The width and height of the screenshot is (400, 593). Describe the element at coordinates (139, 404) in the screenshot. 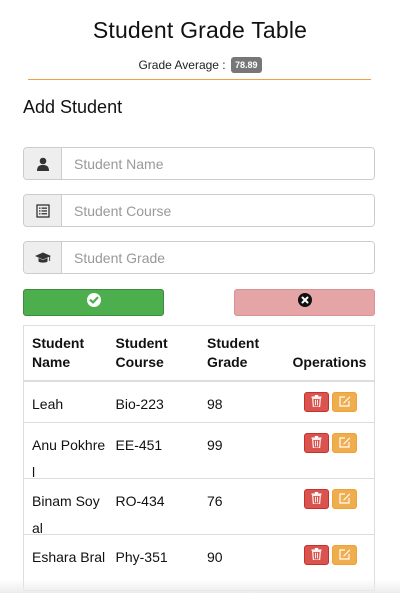

I see `student-course-cell: Bio-223` at that location.